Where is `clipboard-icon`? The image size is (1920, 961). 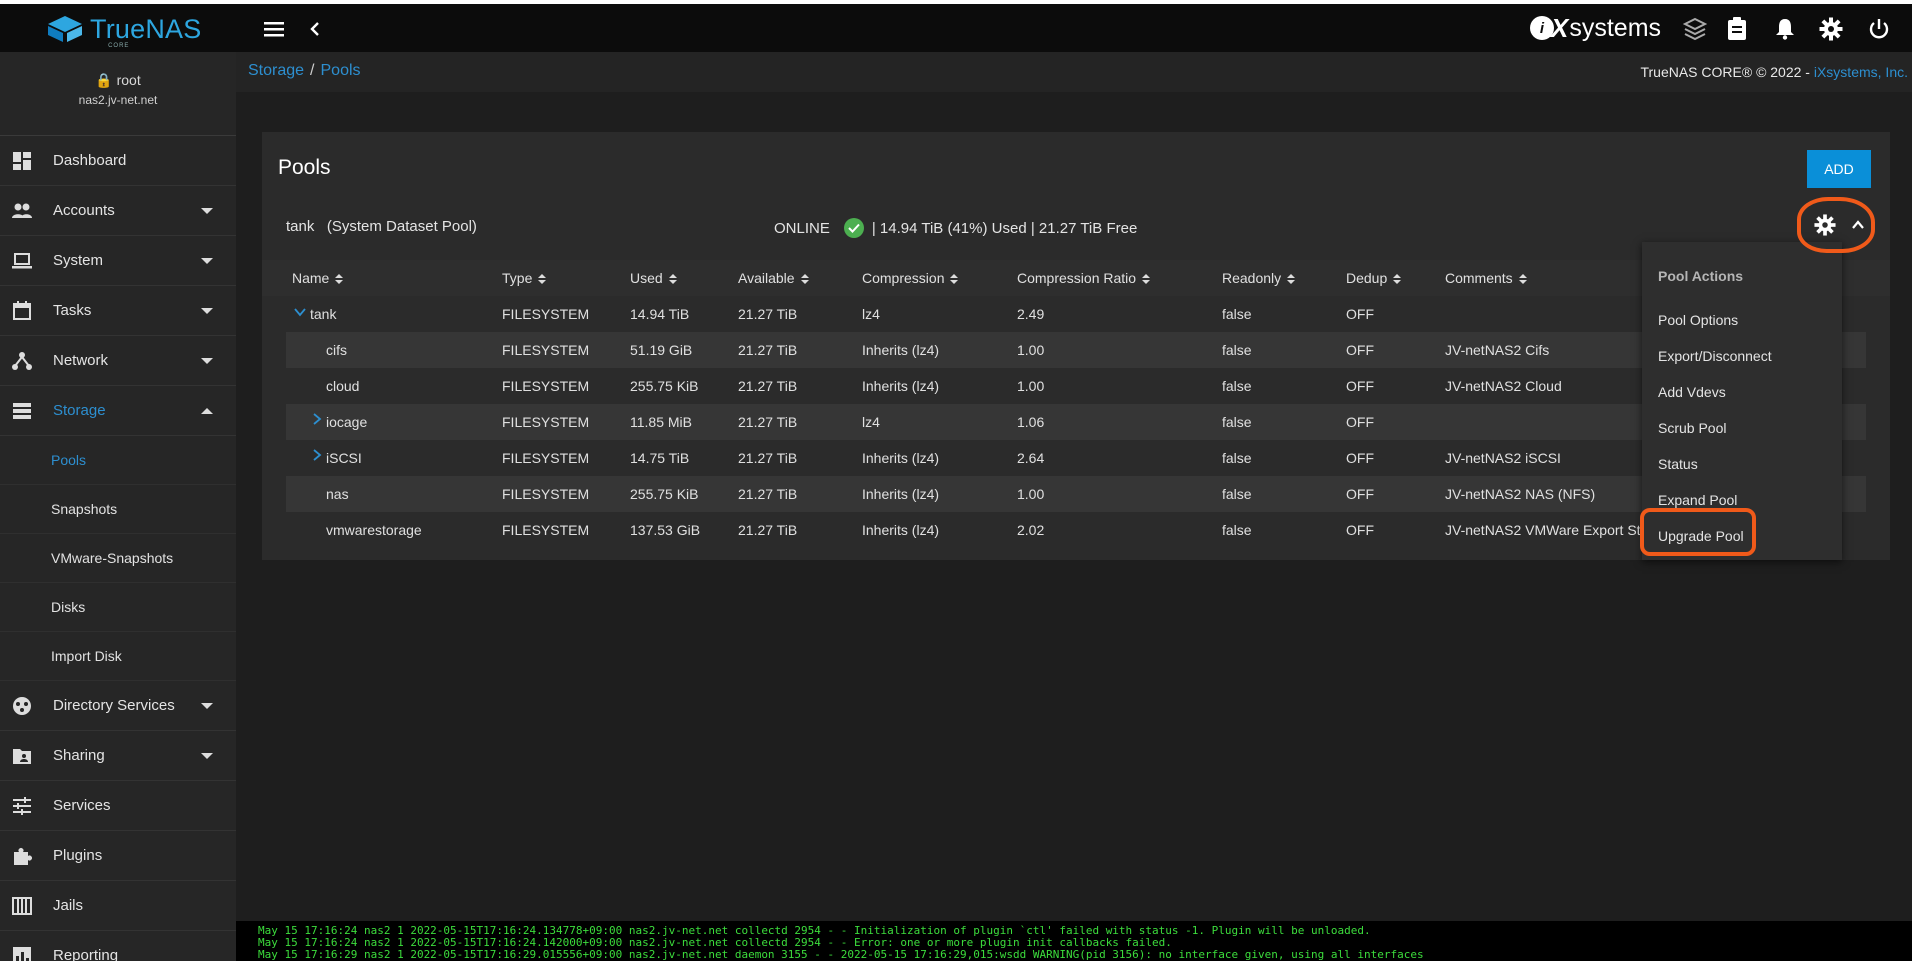
clipboard-icon is located at coordinates (1737, 29).